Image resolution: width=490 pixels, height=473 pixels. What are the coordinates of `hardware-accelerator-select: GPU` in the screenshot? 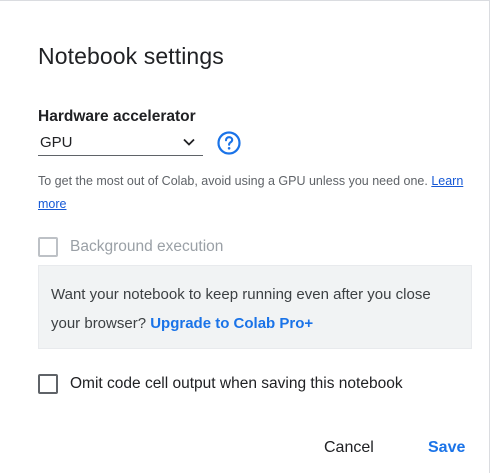 It's located at (120, 143).